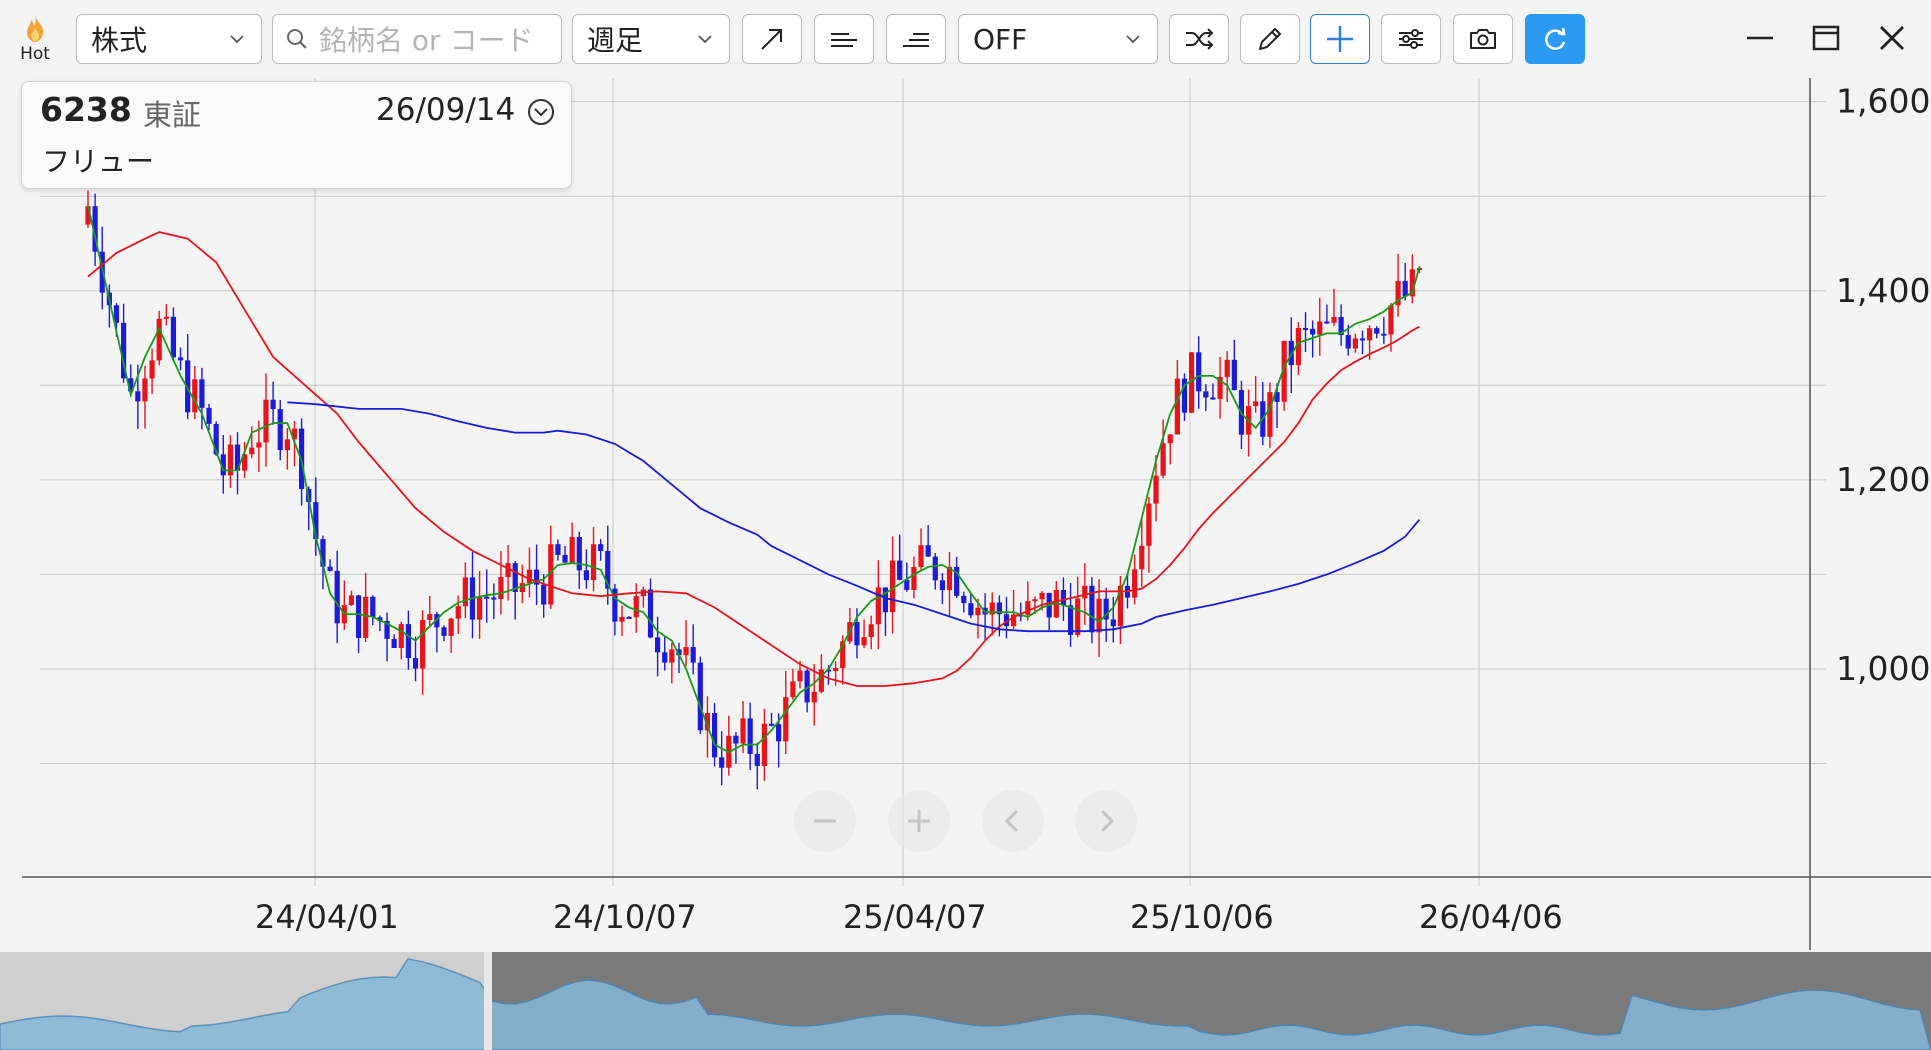  Describe the element at coordinates (1106, 821) in the screenshot. I see `scroll-right-button` at that location.